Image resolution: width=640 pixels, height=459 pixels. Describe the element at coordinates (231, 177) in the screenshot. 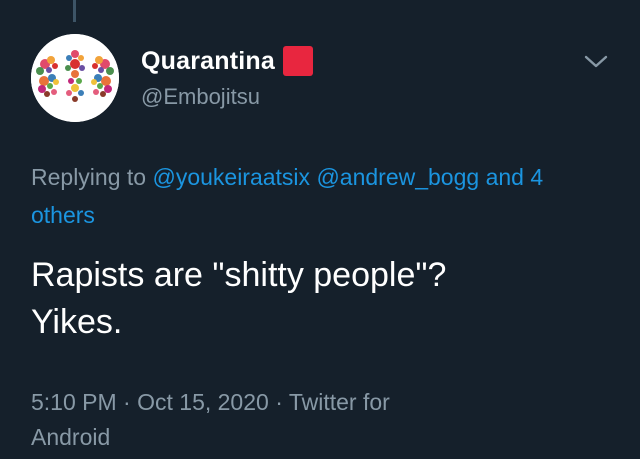

I see `mention-link-youkeiraatsix: @youkeiraatsix` at that location.